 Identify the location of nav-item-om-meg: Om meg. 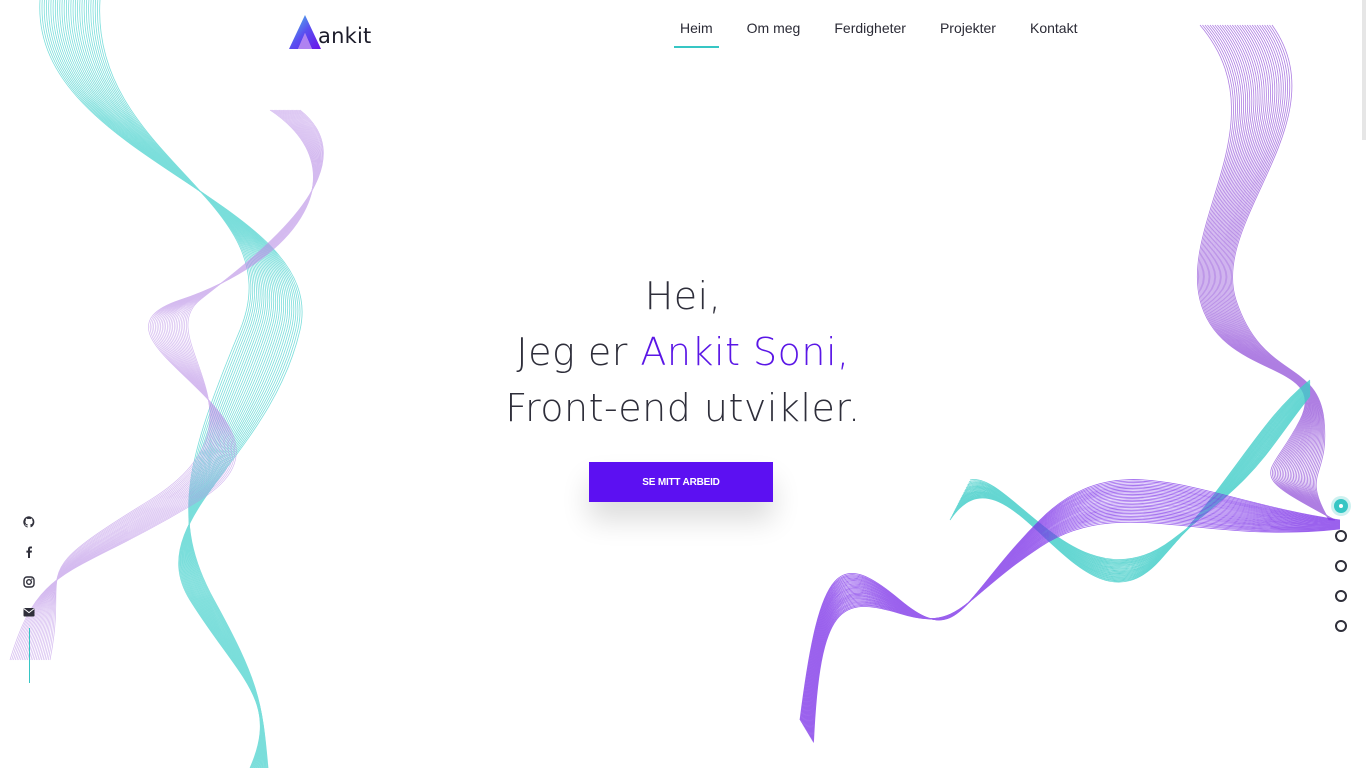
(774, 34).